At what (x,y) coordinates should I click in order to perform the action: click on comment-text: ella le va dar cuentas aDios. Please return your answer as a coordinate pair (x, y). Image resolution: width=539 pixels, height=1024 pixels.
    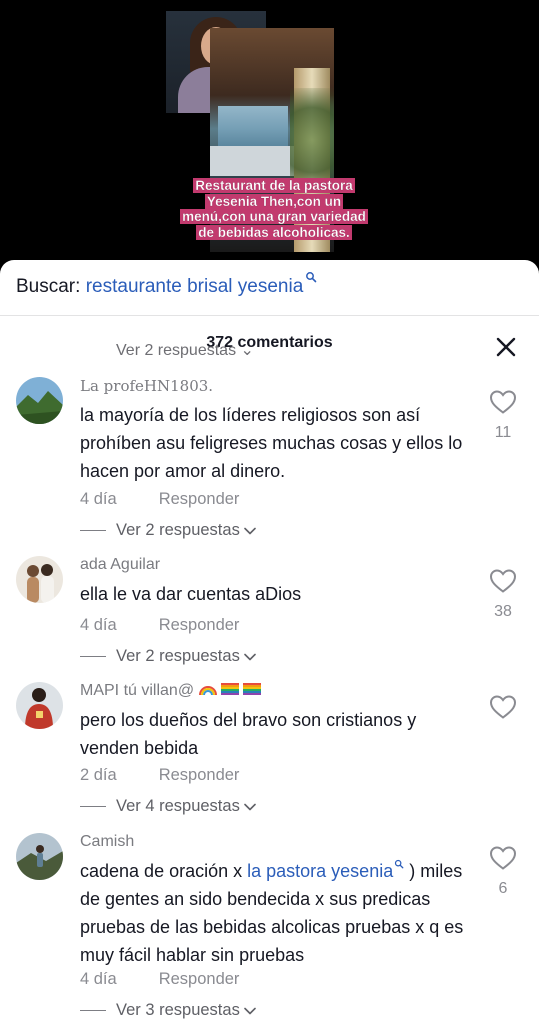
    Looking at the image, I should click on (191, 594).